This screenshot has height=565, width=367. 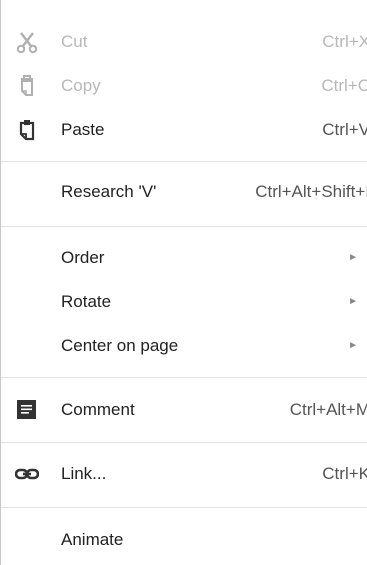 What do you see at coordinates (184, 302) in the screenshot?
I see `menu-item-rotate: Rotate ►` at bounding box center [184, 302].